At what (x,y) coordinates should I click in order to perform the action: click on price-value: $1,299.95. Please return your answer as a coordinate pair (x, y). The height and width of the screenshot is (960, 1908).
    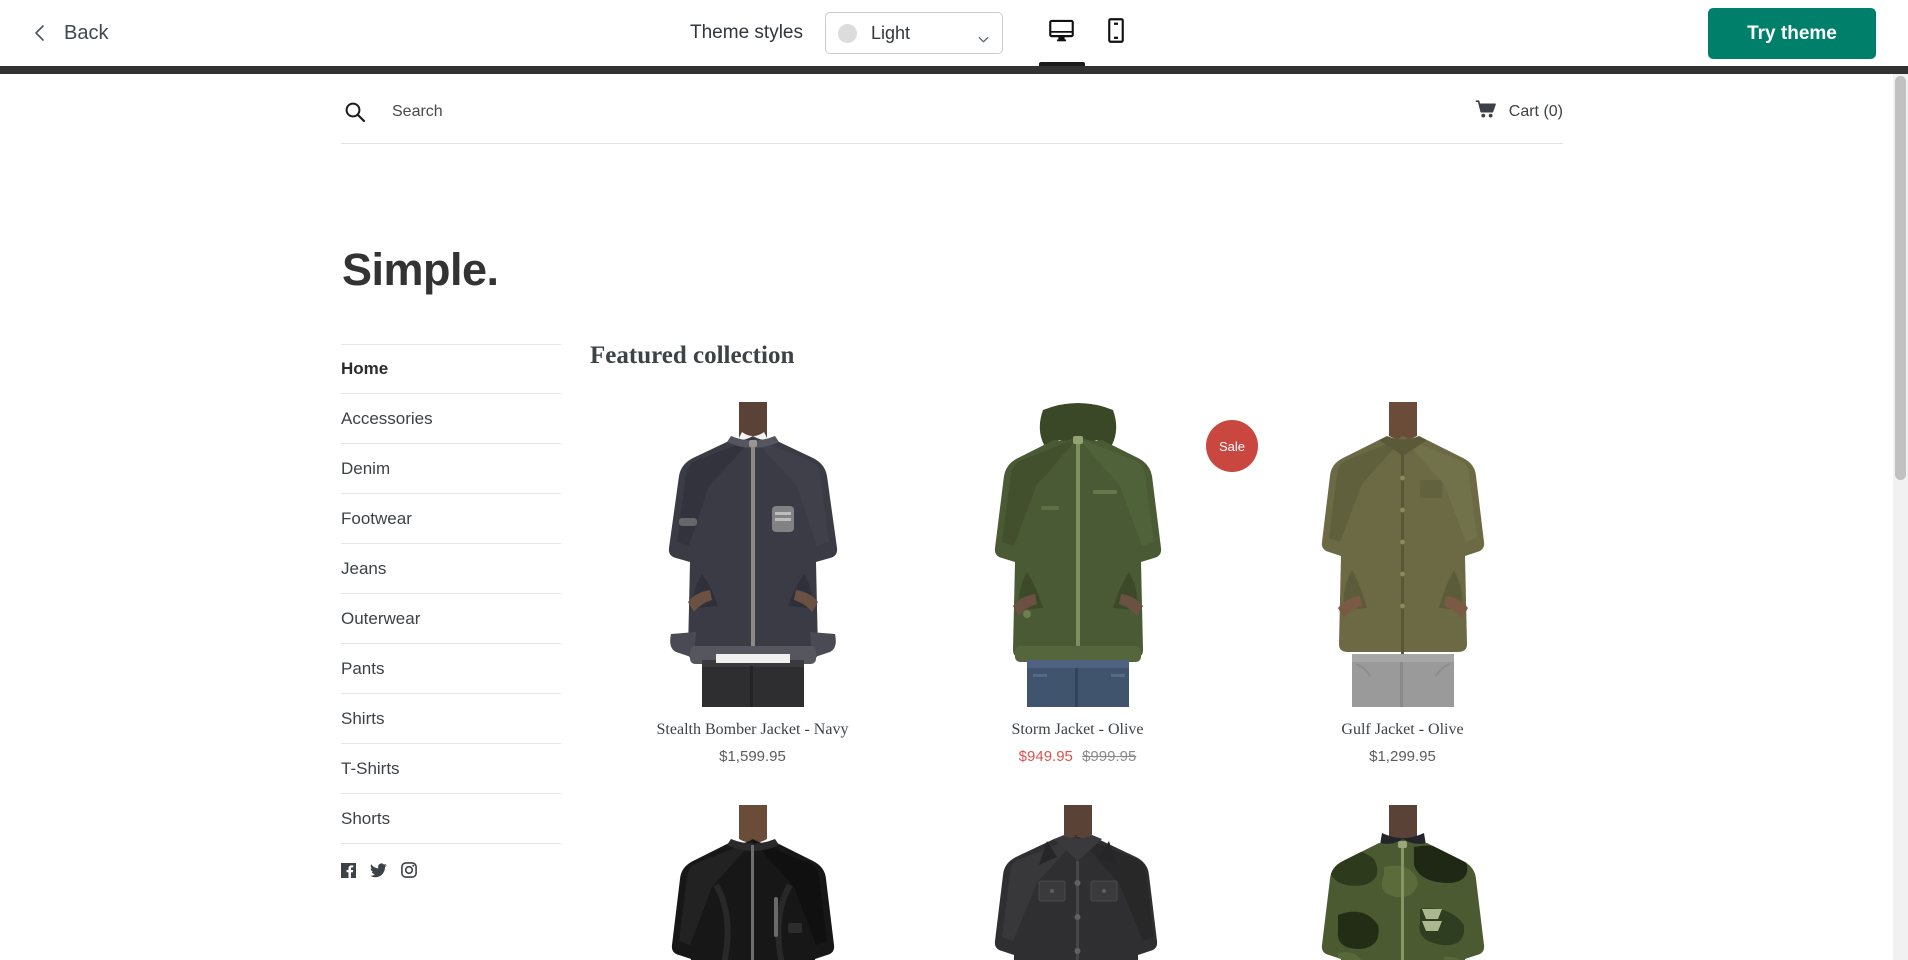
    Looking at the image, I should click on (1402, 756).